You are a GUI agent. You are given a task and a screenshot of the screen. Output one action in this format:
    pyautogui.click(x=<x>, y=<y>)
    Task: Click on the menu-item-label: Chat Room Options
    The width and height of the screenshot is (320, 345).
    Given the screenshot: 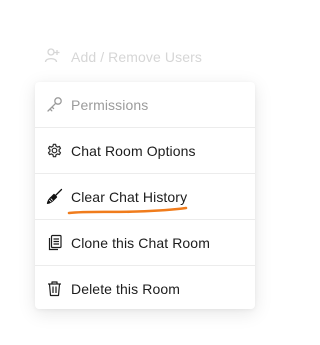 What is the action you would take?
    pyautogui.click(x=133, y=150)
    